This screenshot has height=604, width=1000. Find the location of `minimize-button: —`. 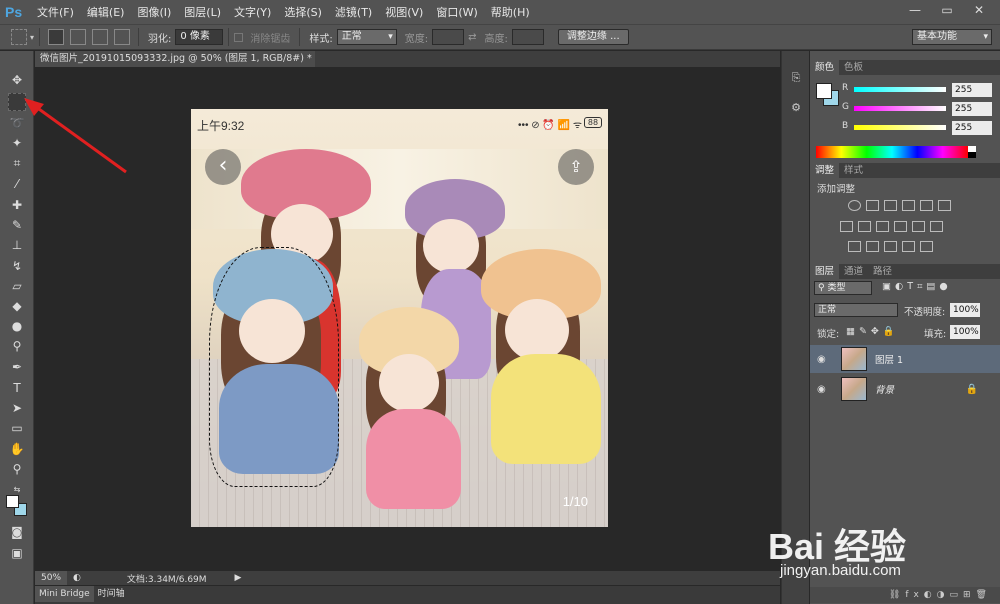

minimize-button: — is located at coordinates (915, 10).